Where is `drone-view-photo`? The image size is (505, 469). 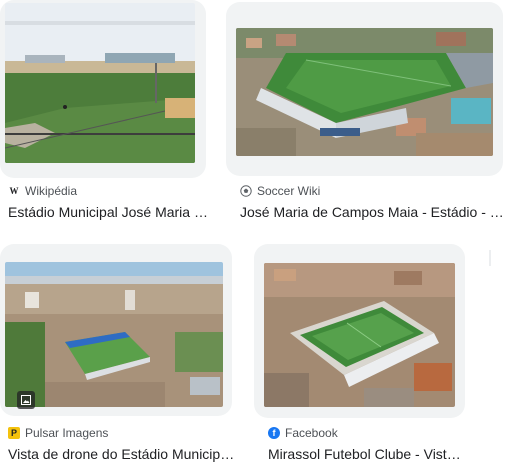
drone-view-photo is located at coordinates (114, 334).